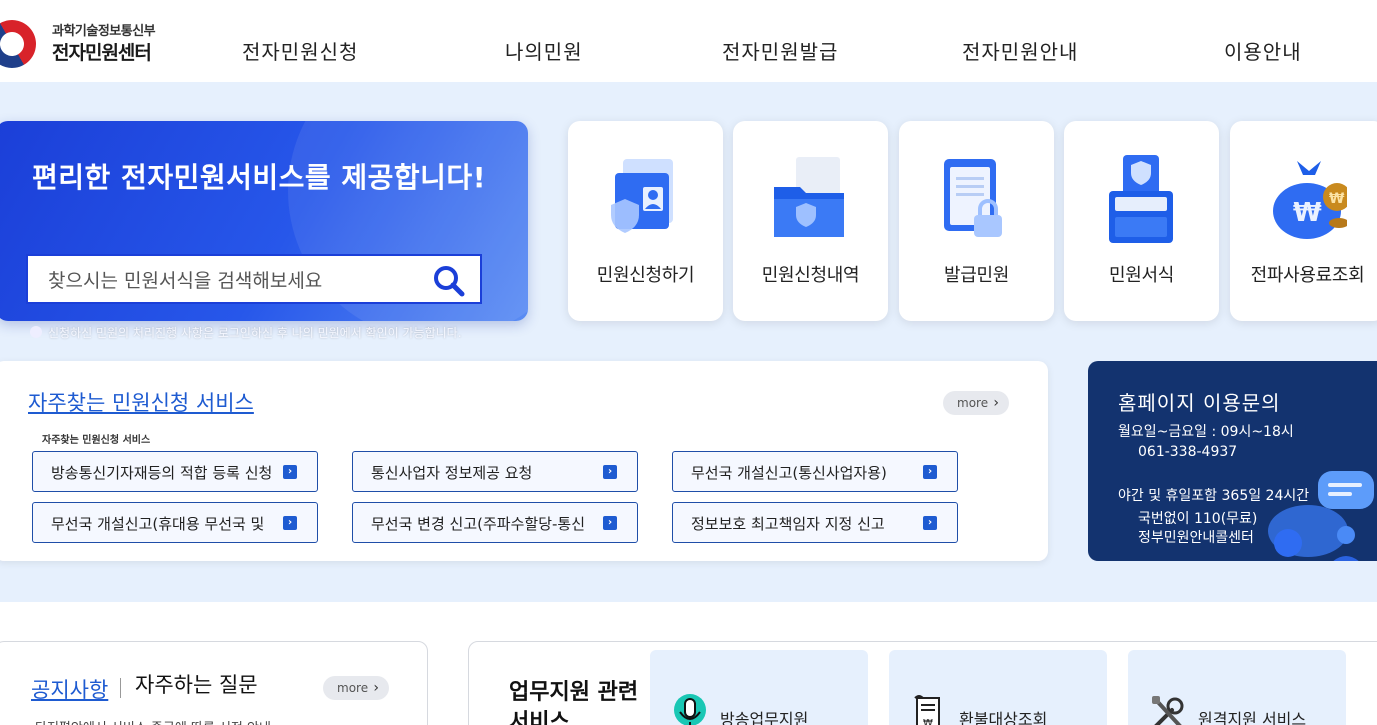 The image size is (1377, 725). I want to click on quick-card-apply: 민원신청하기, so click(645, 221).